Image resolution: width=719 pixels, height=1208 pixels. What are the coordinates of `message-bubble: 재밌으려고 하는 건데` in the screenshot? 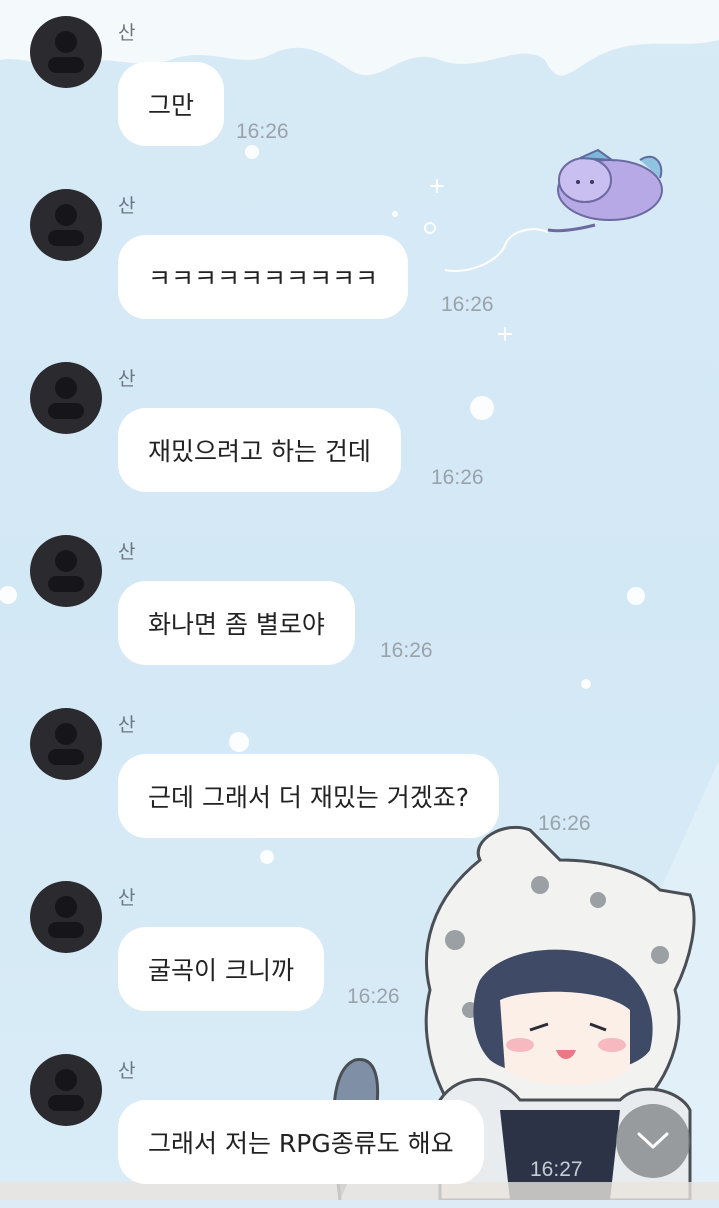 It's located at (259, 450).